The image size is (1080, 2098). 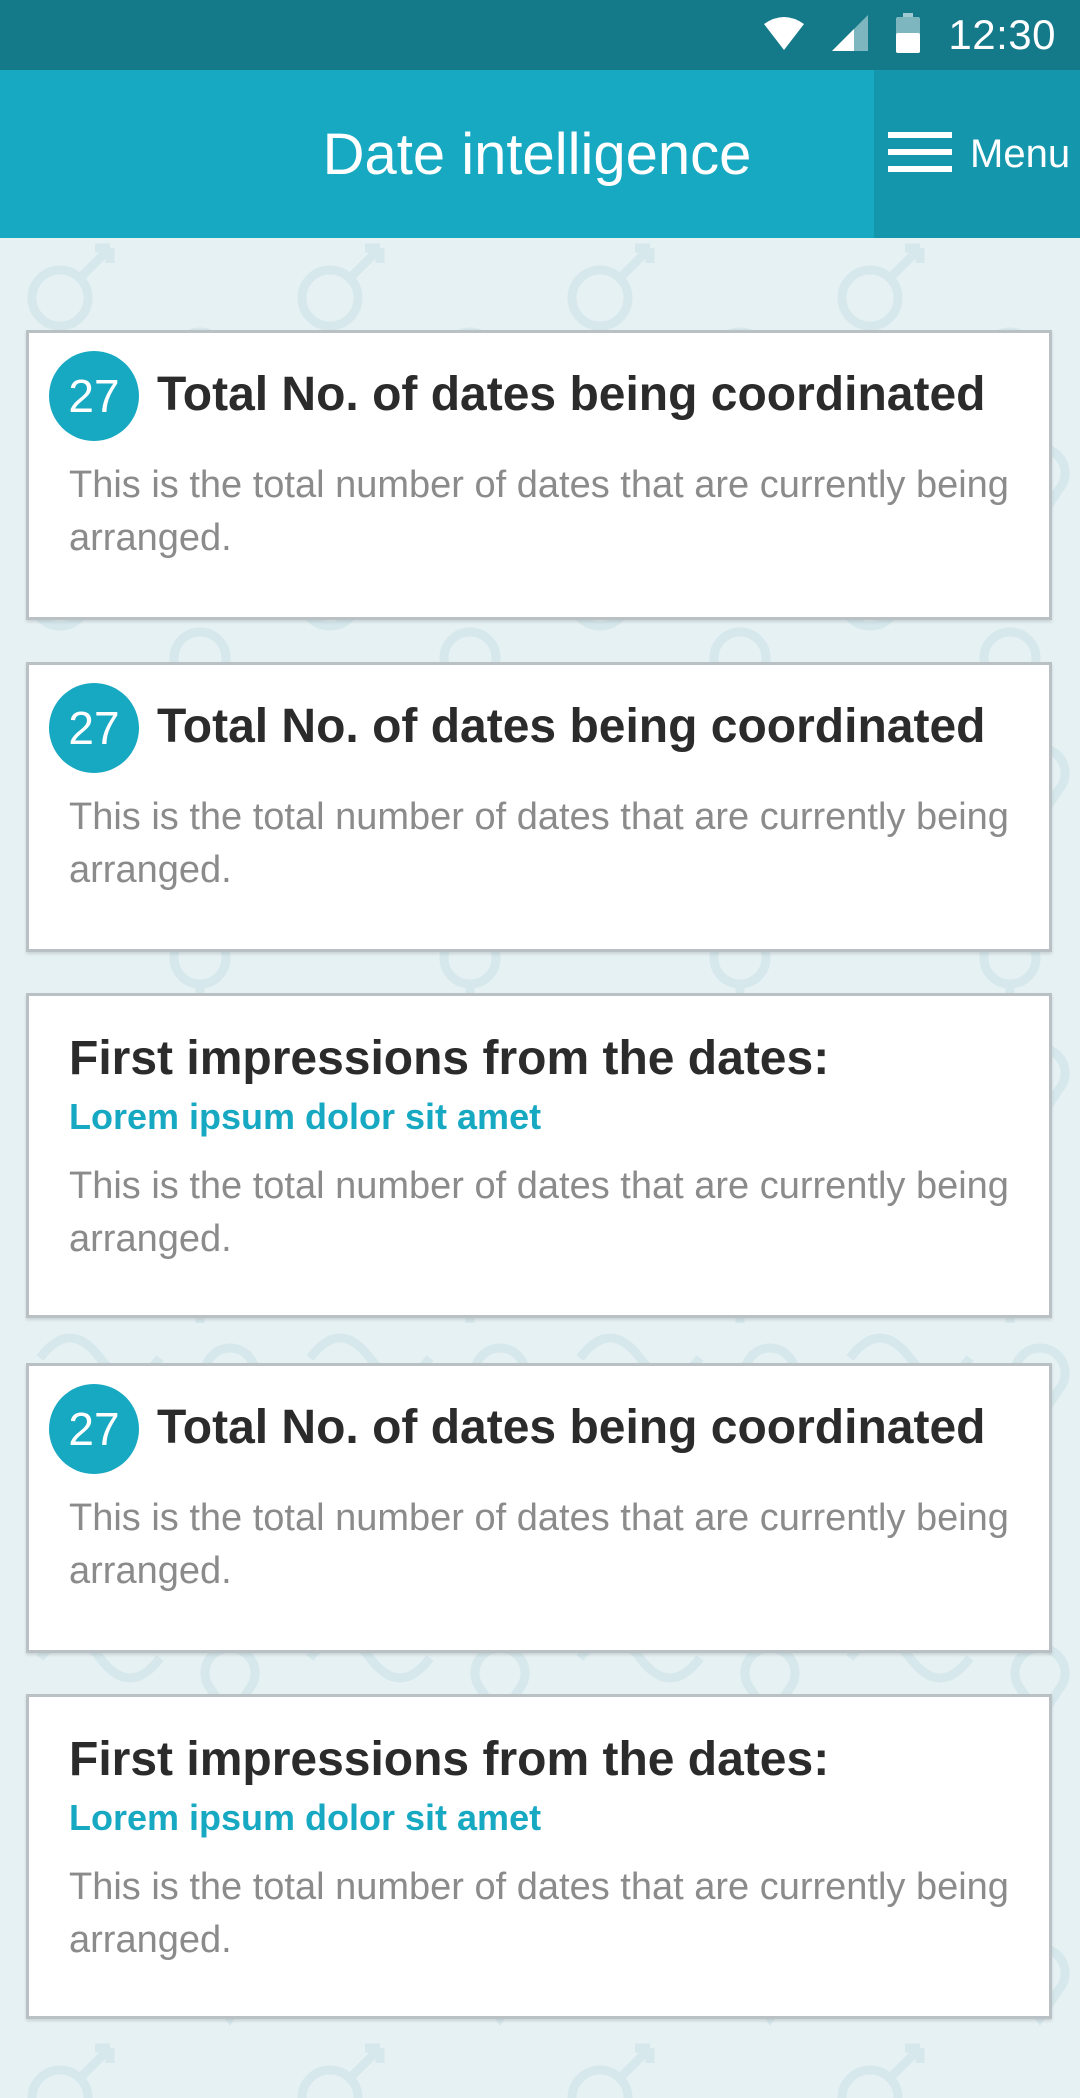 I want to click on status-icons: 12:30, so click(x=910, y=35).